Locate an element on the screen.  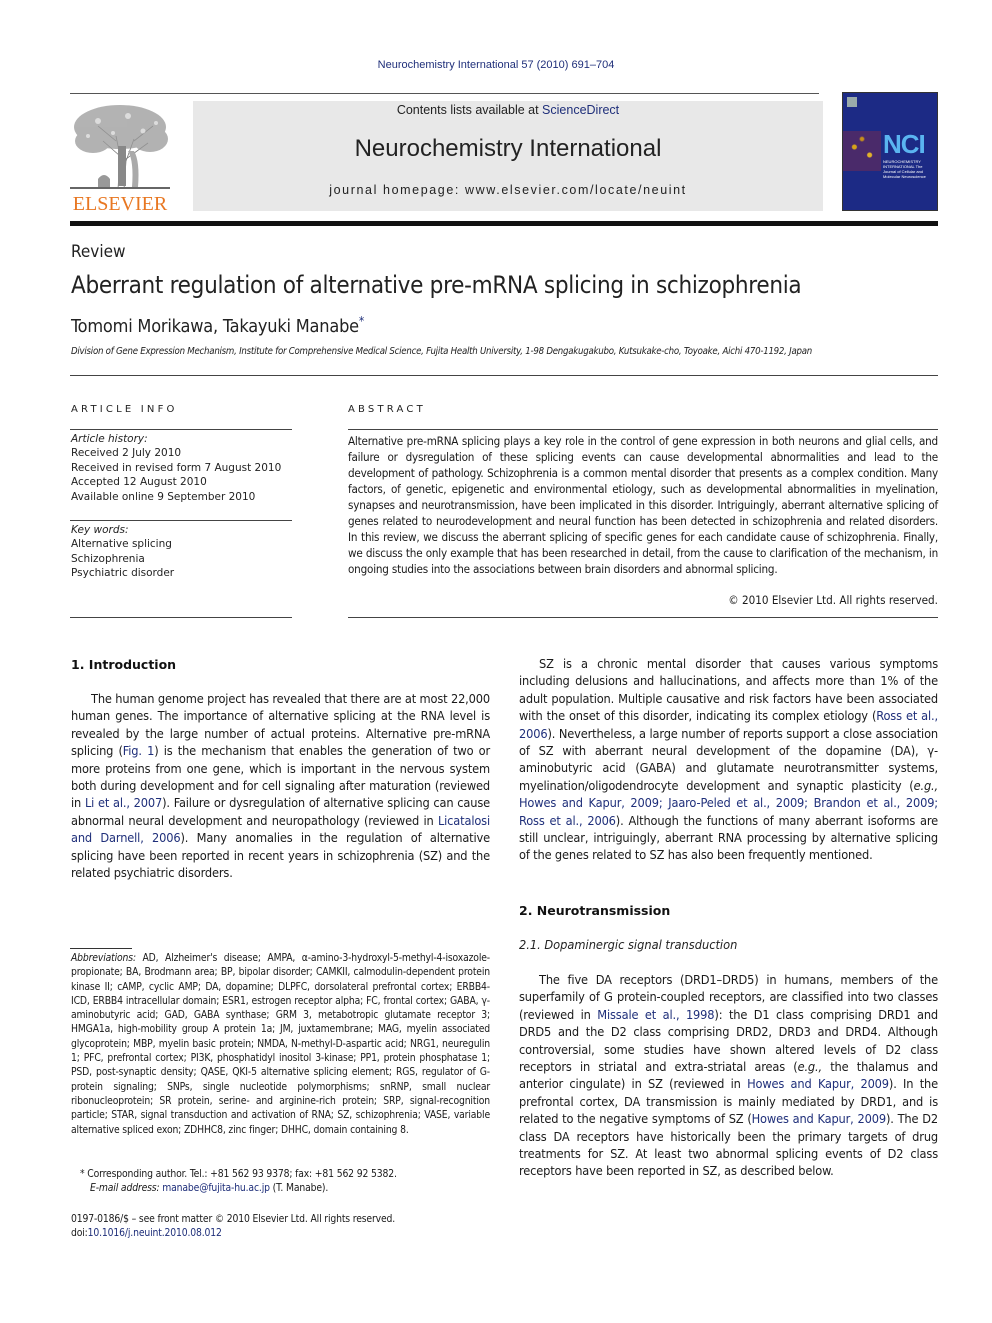
keyword-item: Psychiatric disorder is located at coordinates (123, 573).